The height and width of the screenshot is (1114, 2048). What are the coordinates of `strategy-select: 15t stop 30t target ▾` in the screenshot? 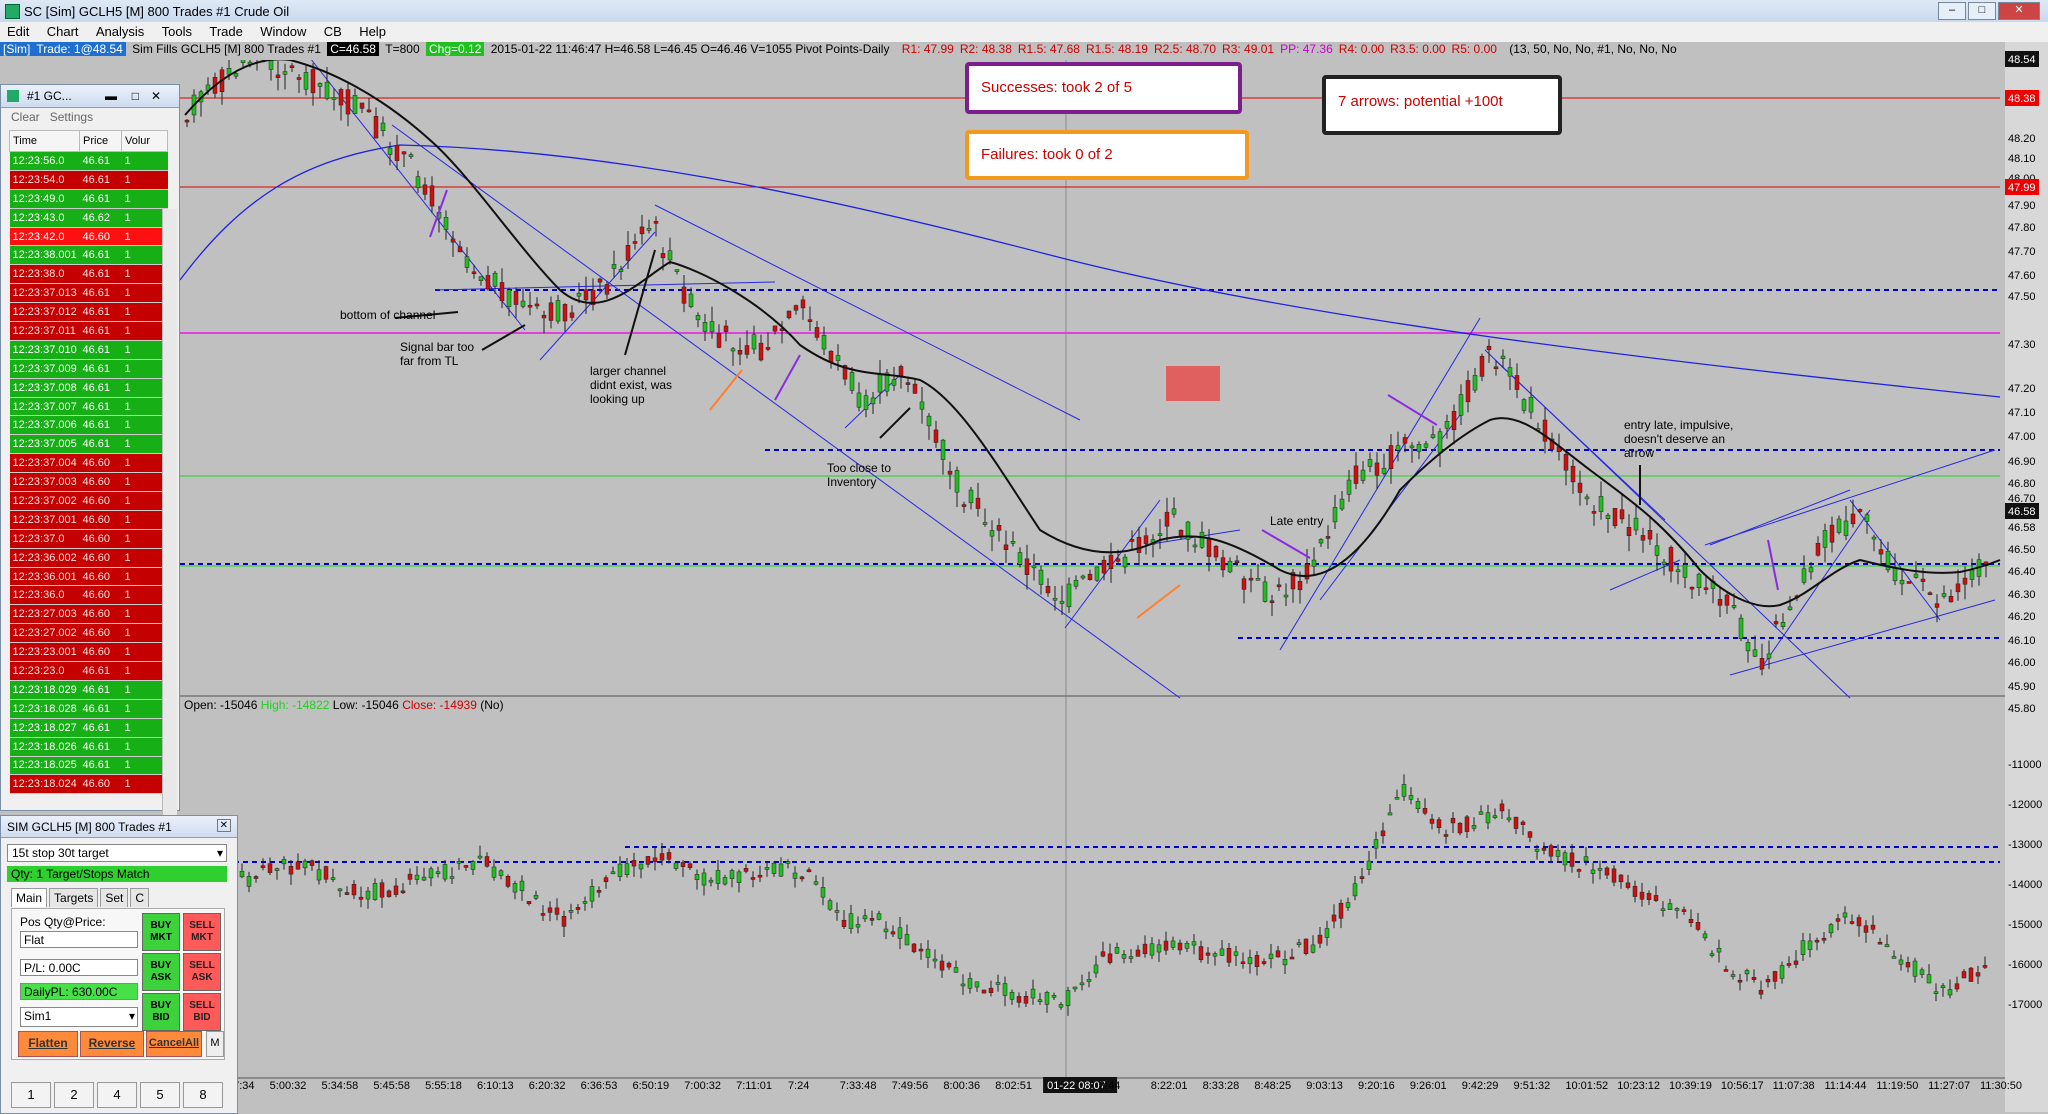 It's located at (117, 853).